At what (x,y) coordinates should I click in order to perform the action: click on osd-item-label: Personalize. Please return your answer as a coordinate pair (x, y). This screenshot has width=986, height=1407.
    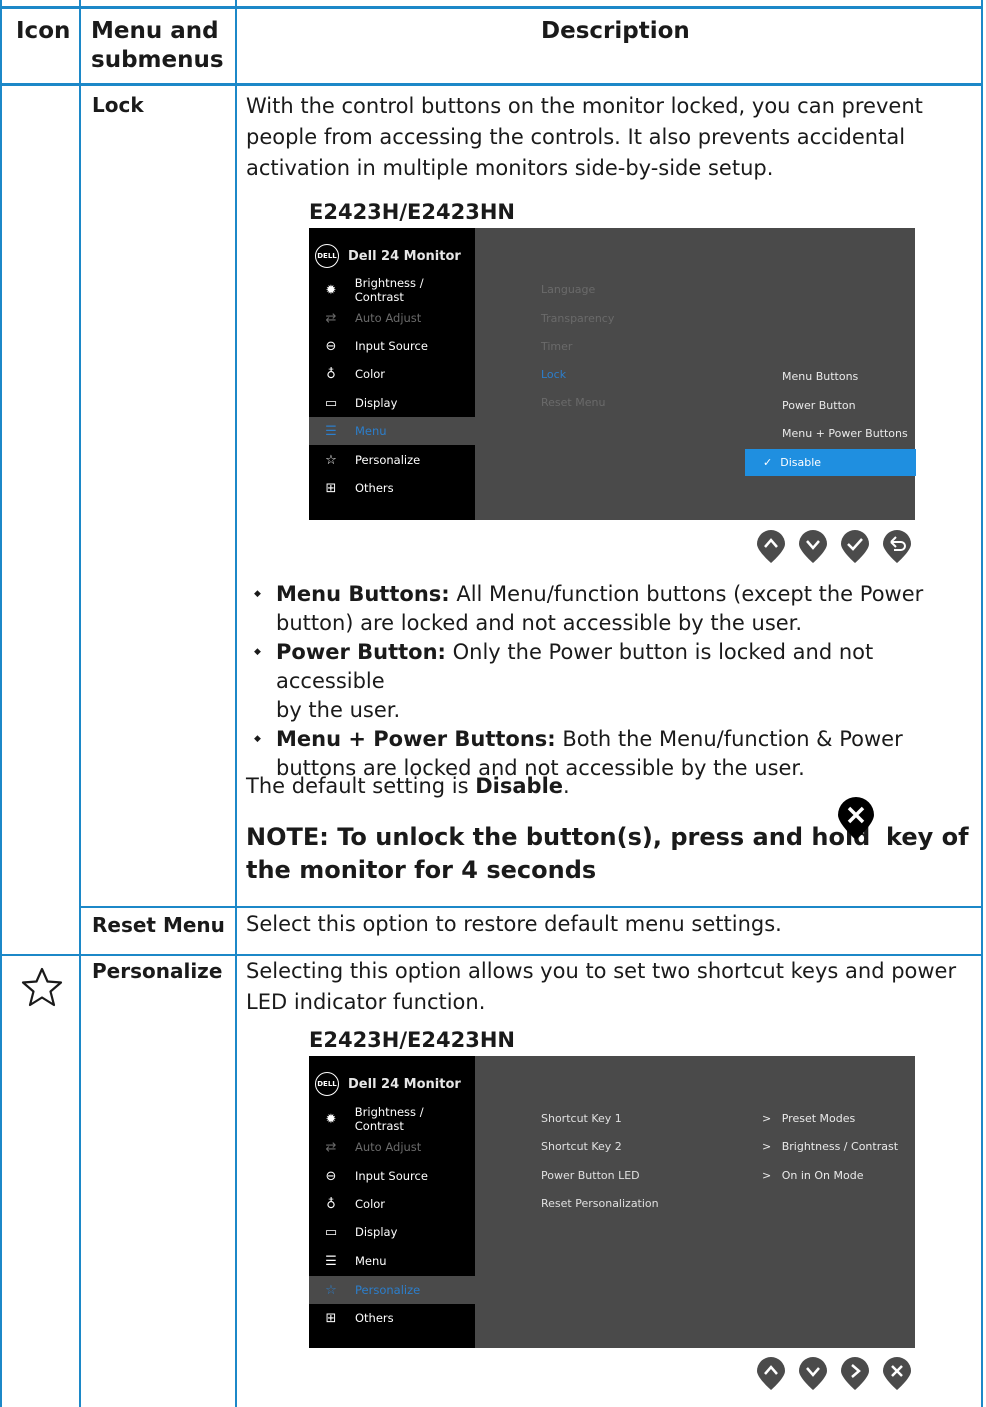
    Looking at the image, I should click on (388, 1290).